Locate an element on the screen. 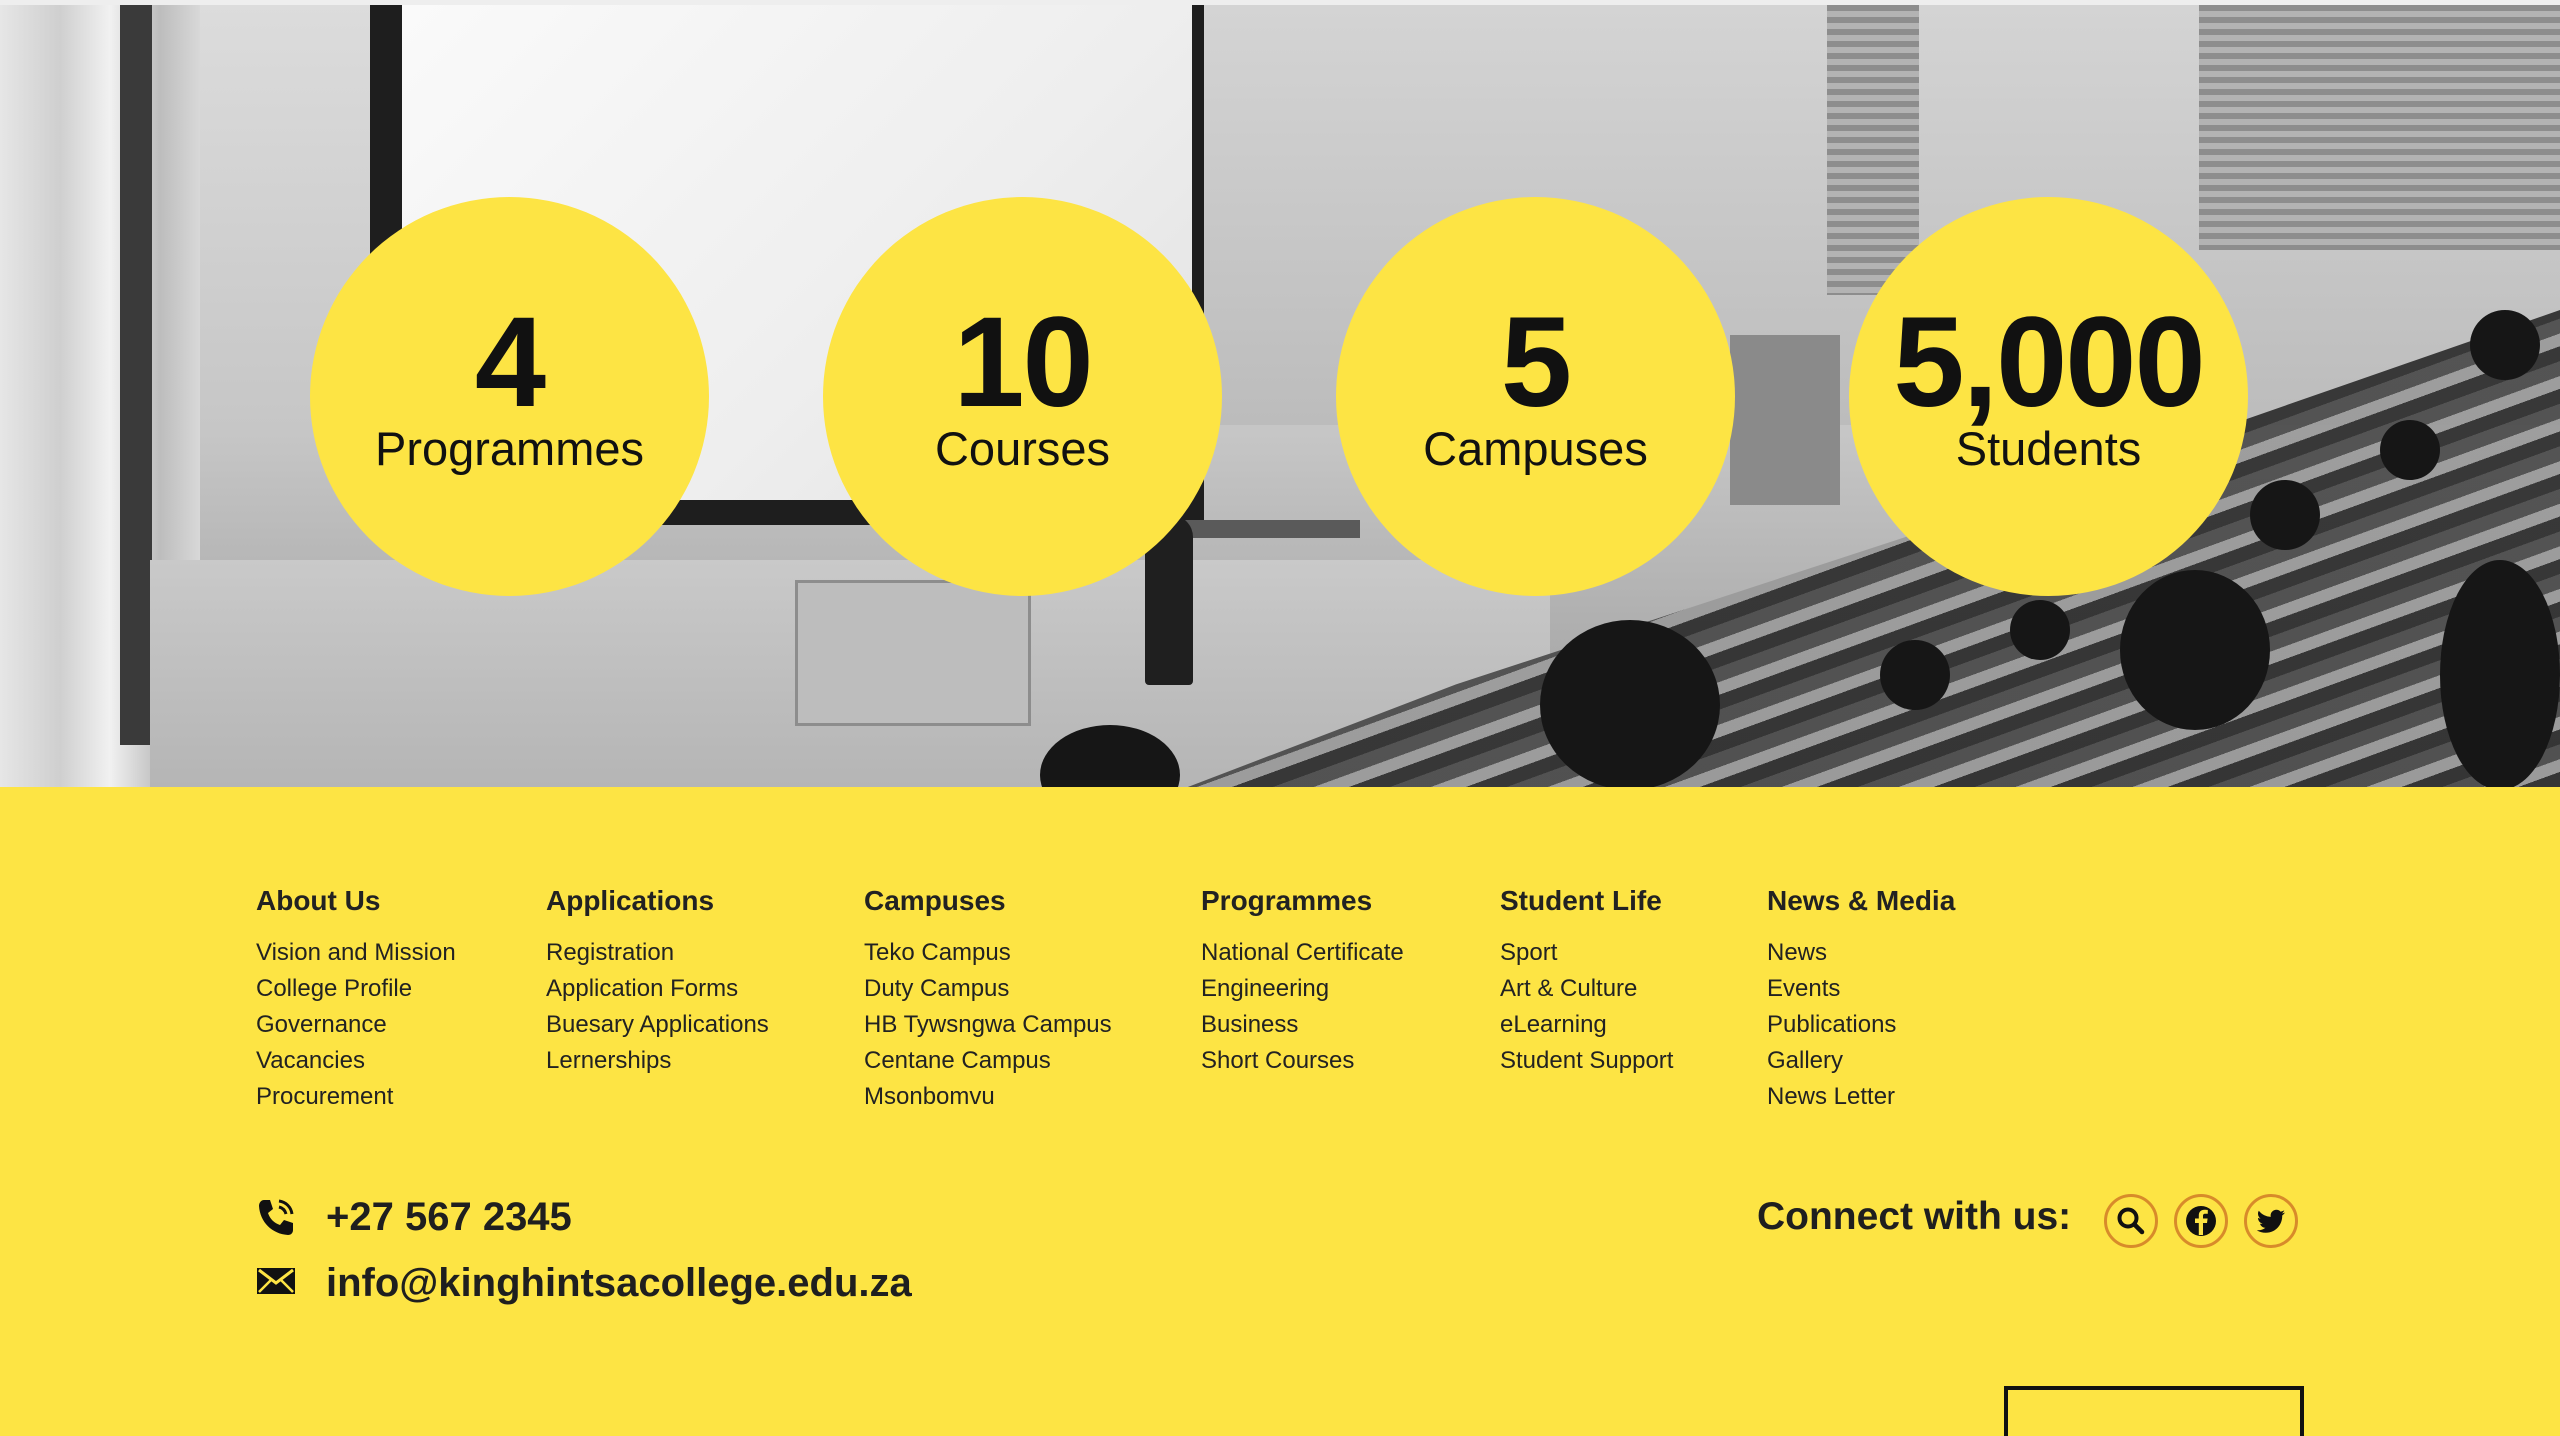 The height and width of the screenshot is (1436, 2560). footer-link: Vision and Mission is located at coordinates (356, 953).